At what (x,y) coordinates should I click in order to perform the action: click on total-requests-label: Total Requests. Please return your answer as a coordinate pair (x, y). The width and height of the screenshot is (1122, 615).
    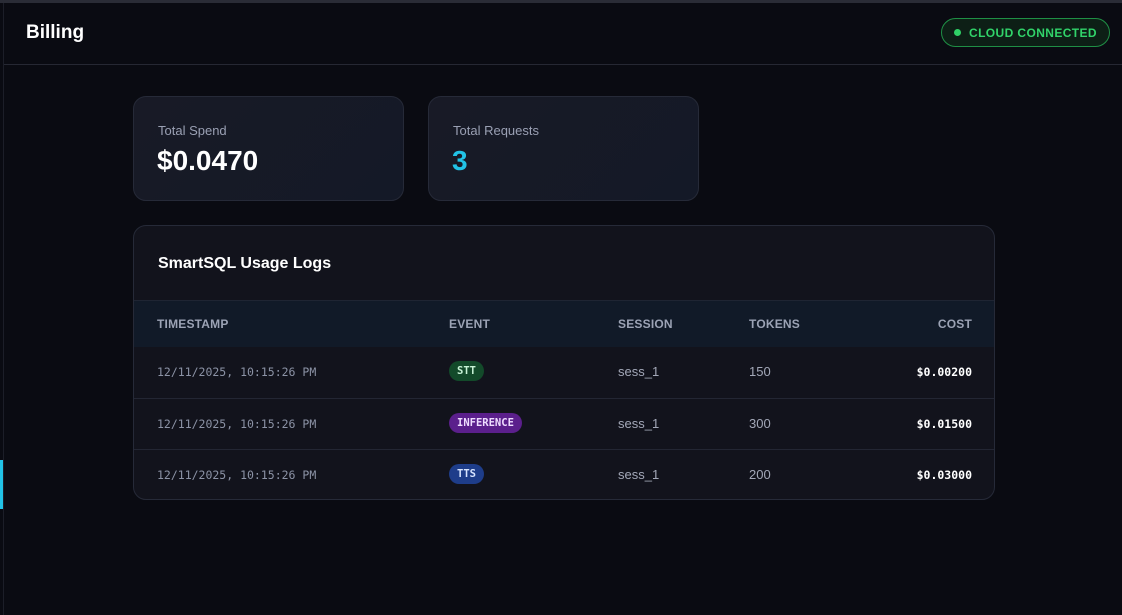
    Looking at the image, I should click on (496, 130).